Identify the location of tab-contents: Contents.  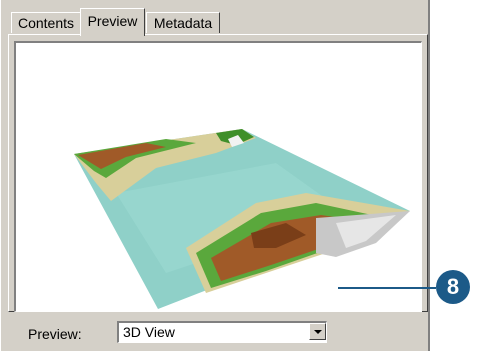
(46, 22).